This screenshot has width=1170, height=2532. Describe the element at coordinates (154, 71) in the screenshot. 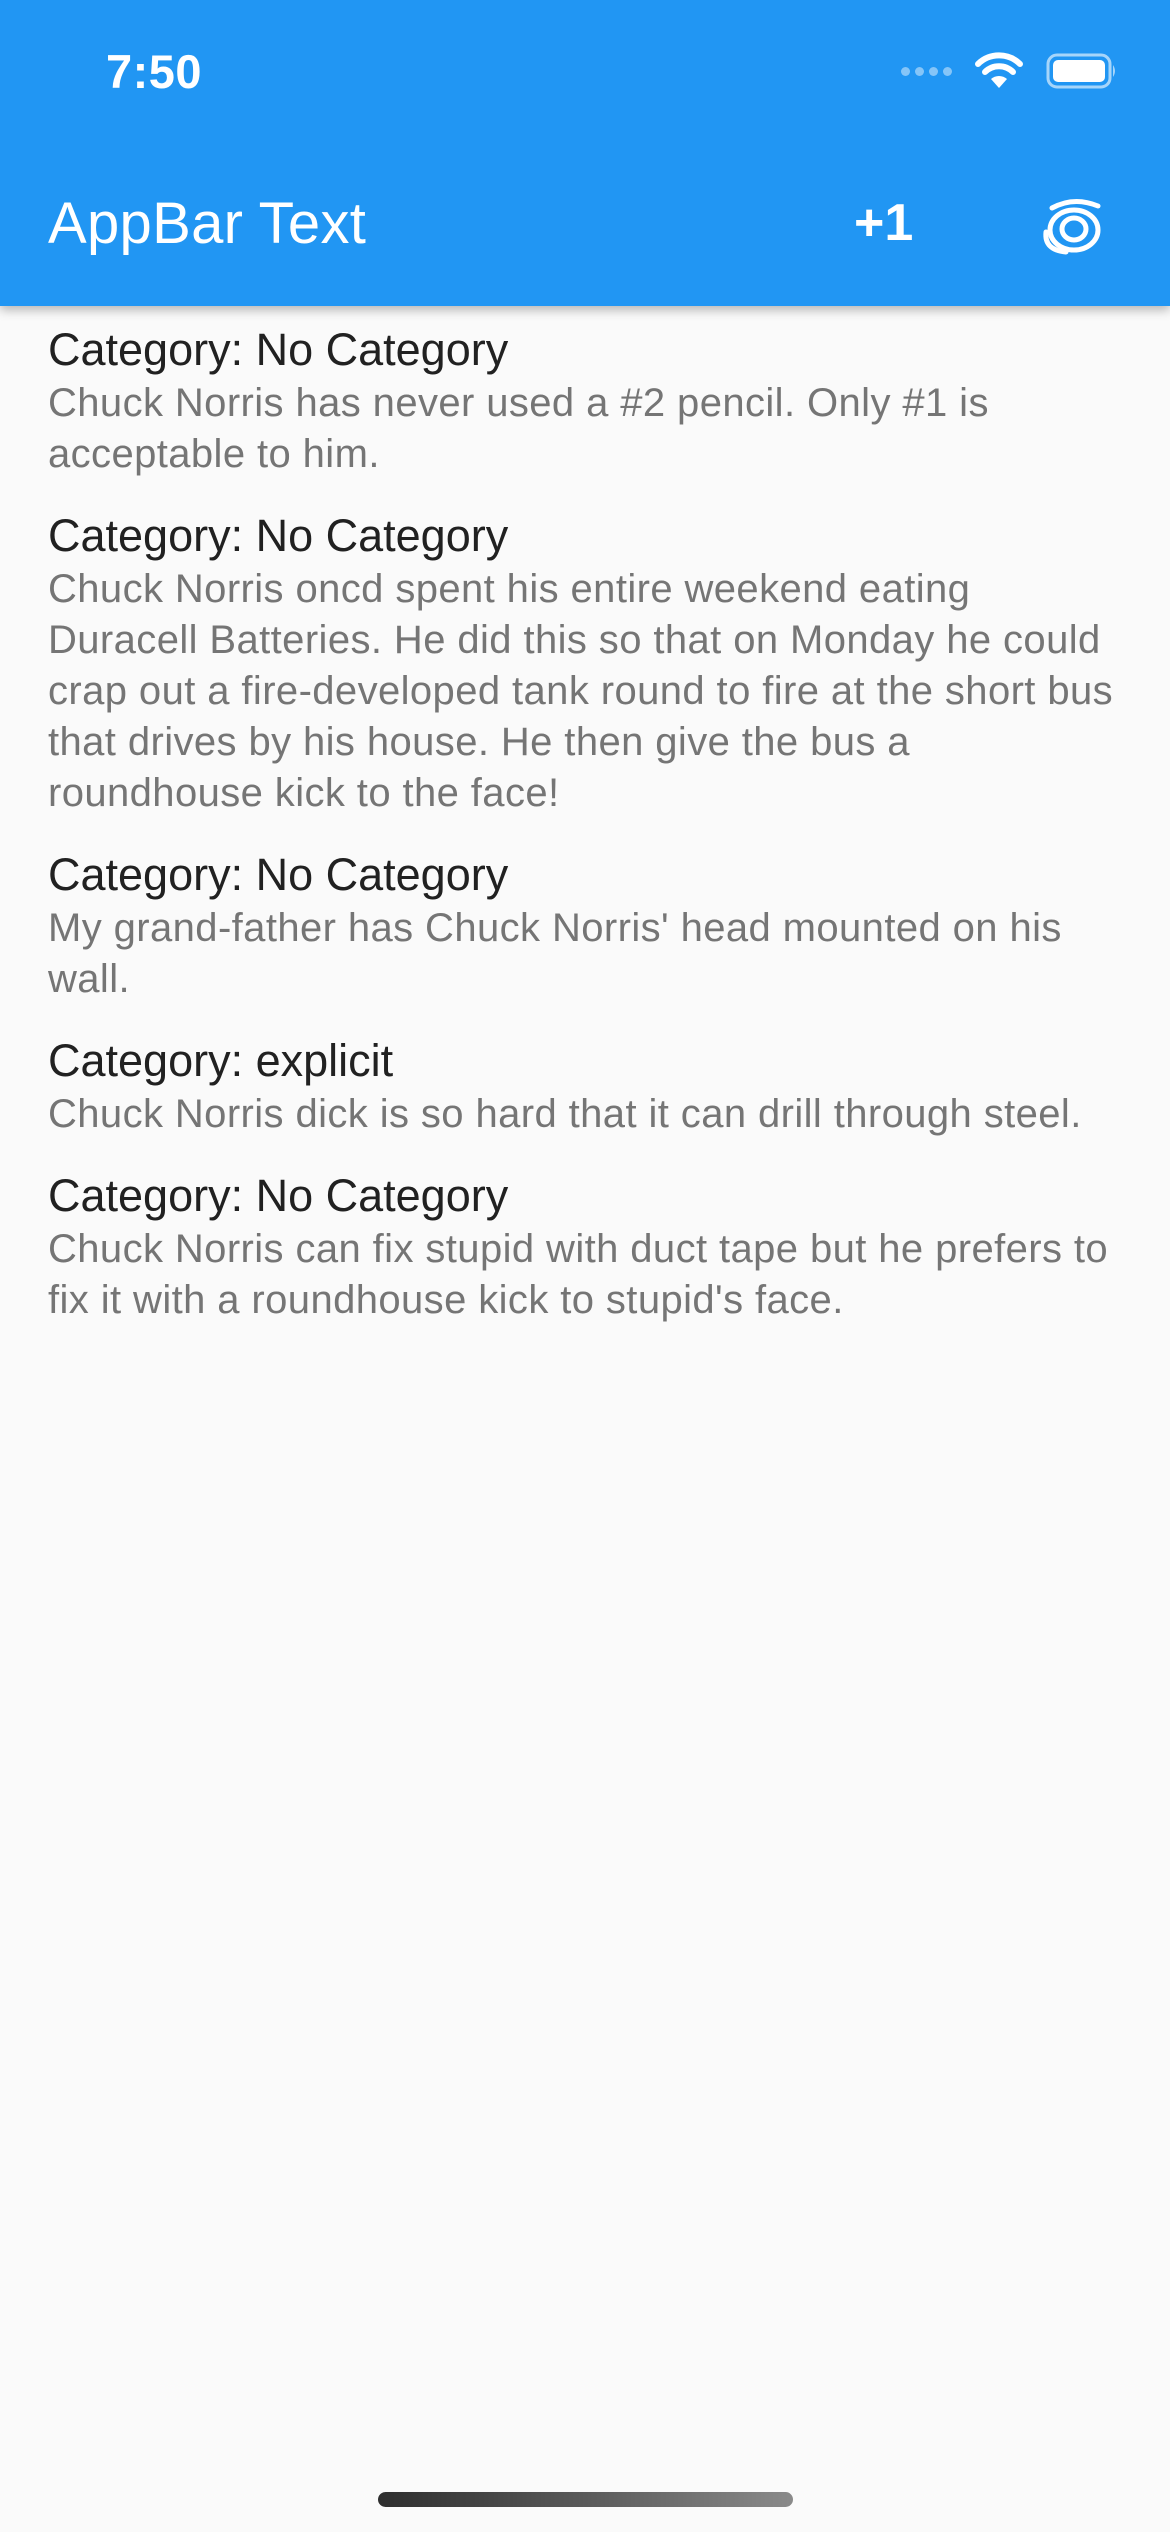

I see `status-time: 7:50` at that location.